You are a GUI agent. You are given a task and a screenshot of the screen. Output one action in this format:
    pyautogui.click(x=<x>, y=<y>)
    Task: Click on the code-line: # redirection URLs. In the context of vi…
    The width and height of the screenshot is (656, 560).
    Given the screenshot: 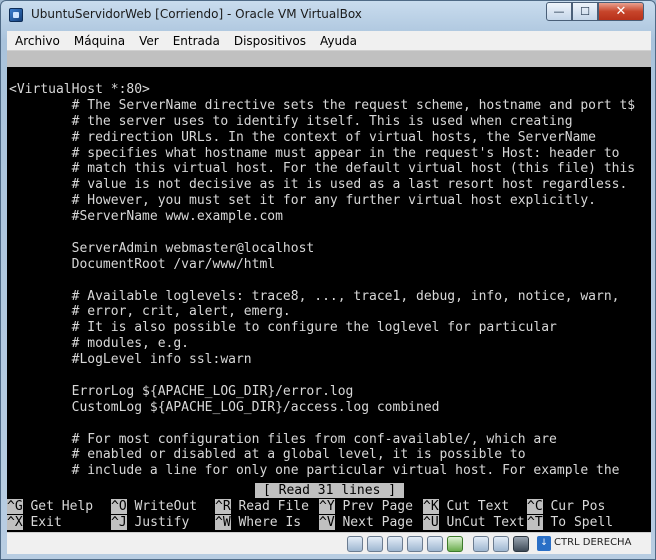 What is the action you would take?
    pyautogui.click(x=302, y=137)
    